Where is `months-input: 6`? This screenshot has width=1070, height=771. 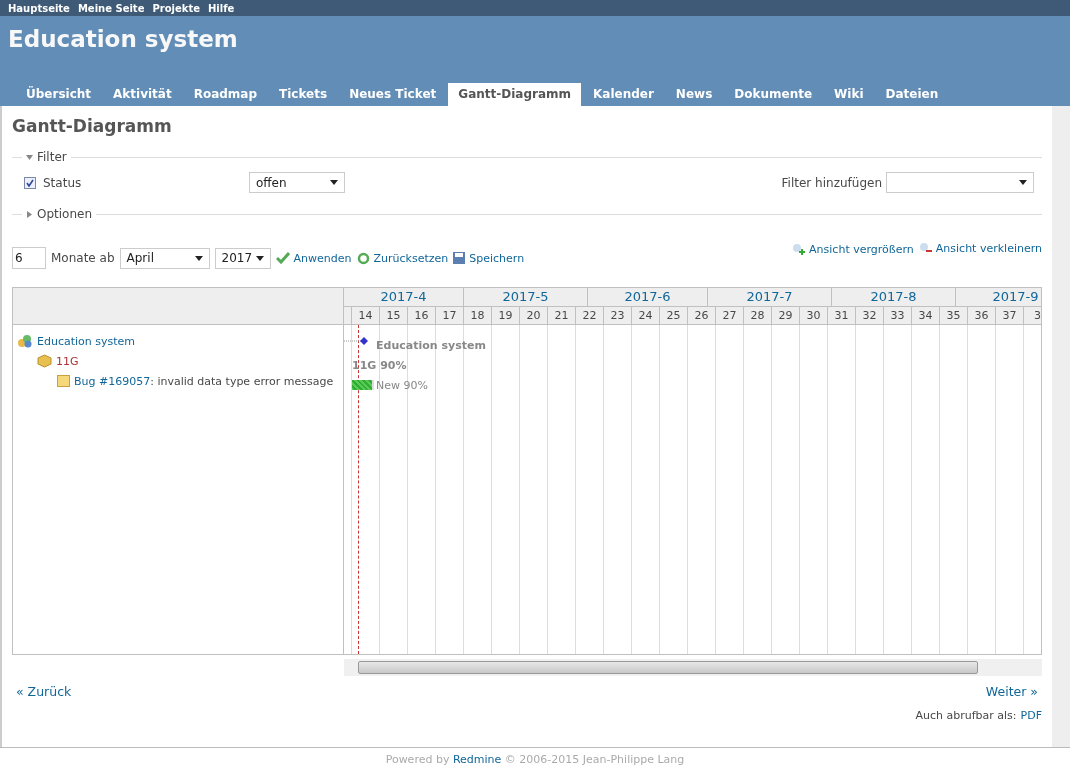 months-input: 6 is located at coordinates (29, 258).